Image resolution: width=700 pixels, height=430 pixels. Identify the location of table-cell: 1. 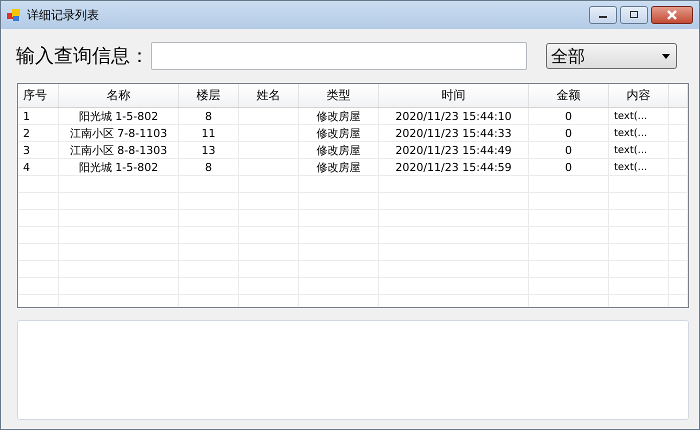
(26, 116).